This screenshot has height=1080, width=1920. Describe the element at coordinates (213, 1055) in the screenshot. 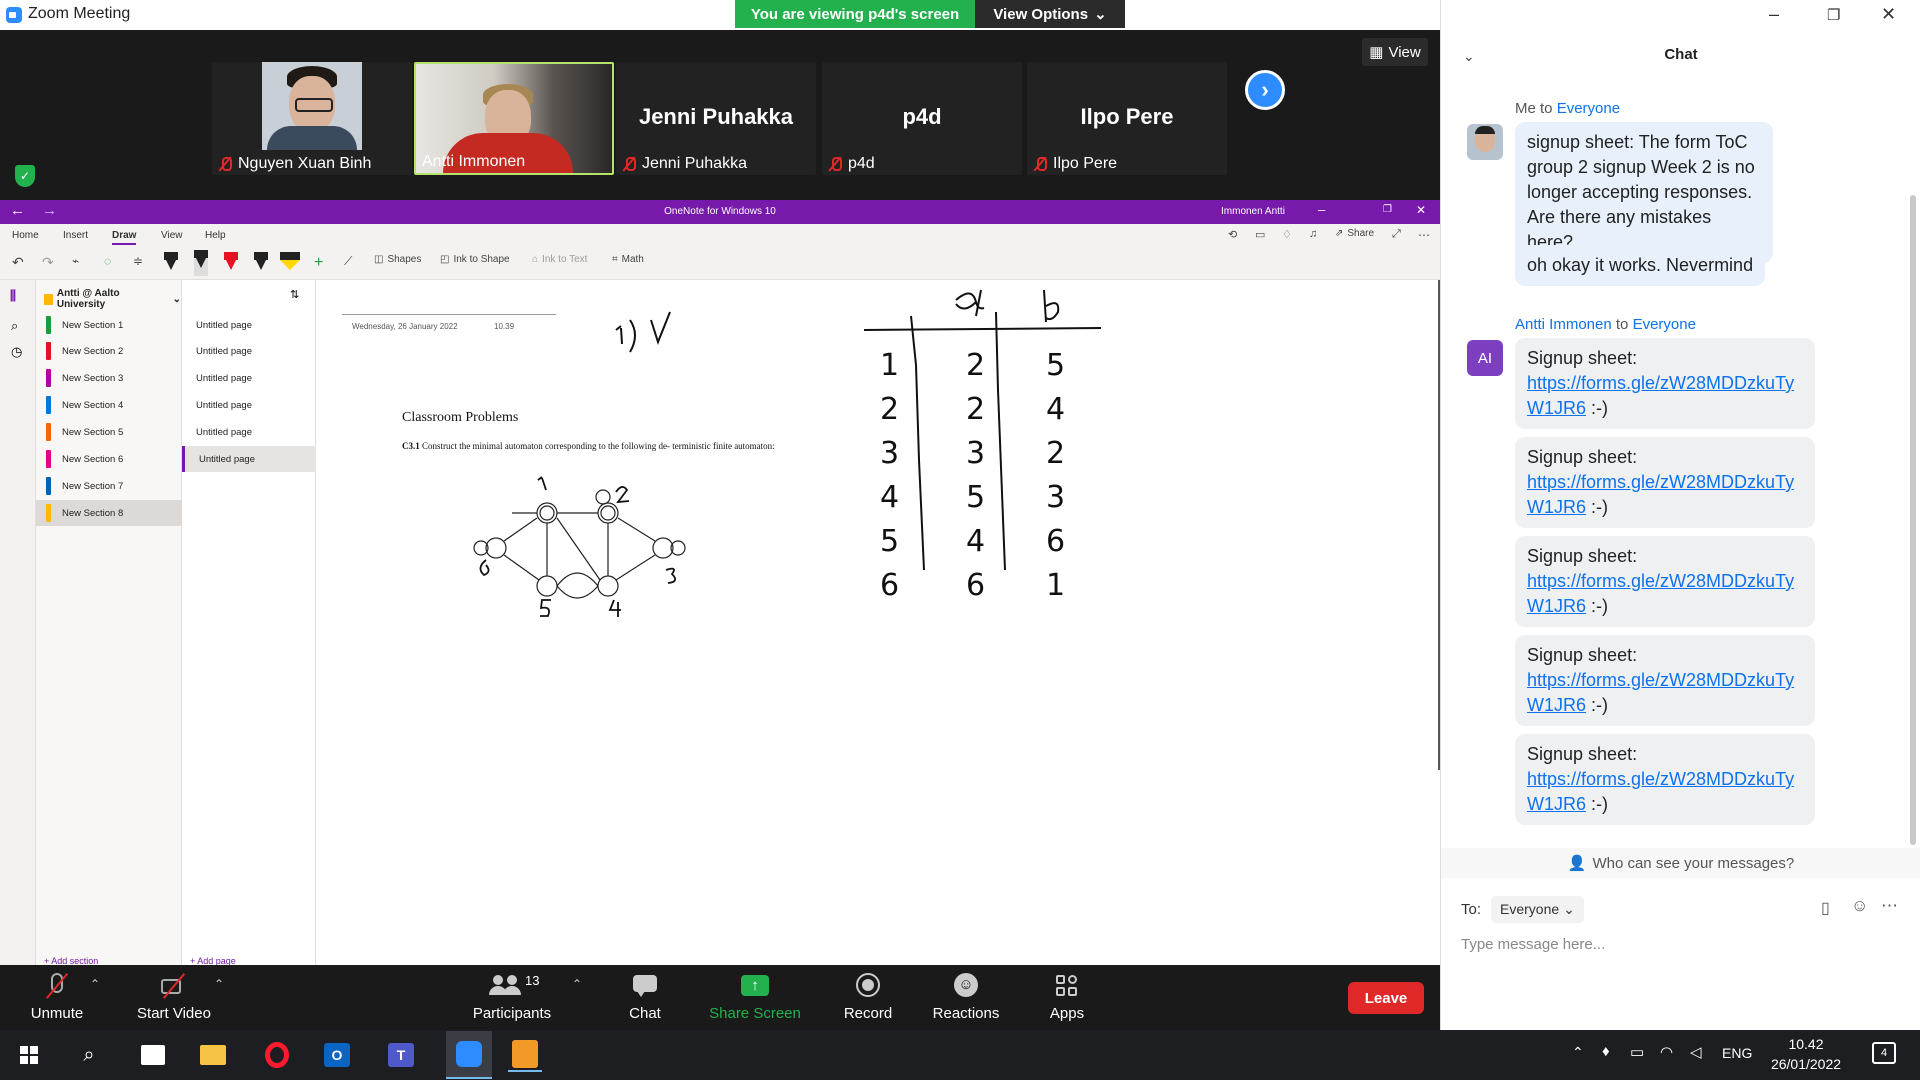

I see `file-explorer-icon` at that location.